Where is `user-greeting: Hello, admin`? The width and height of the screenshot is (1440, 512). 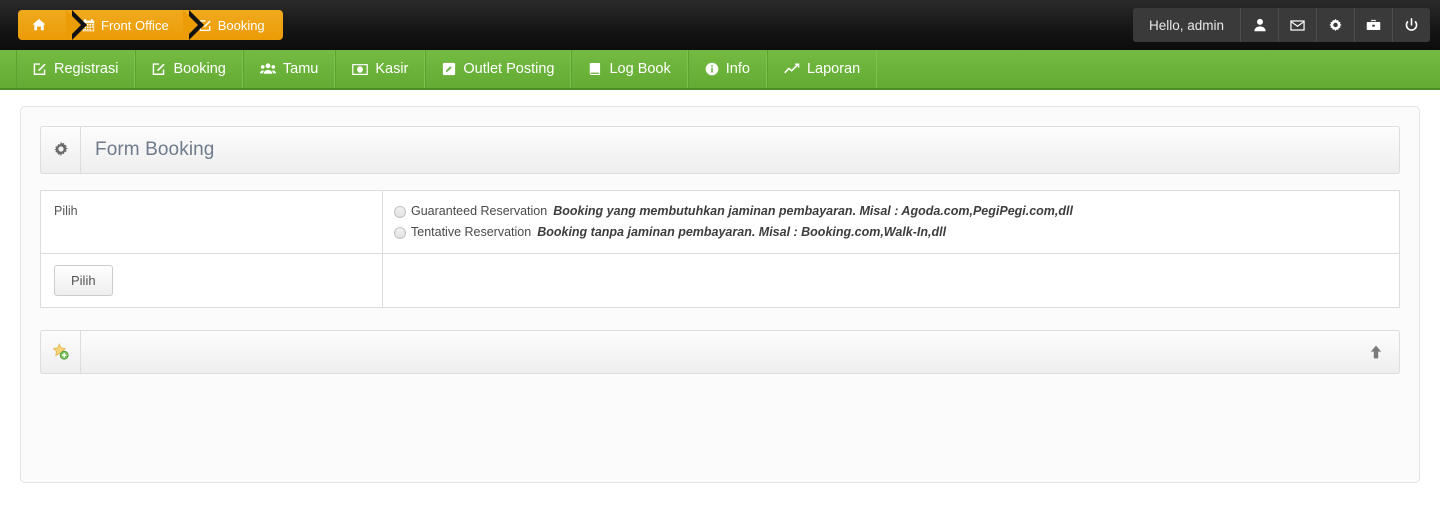 user-greeting: Hello, admin is located at coordinates (1186, 25).